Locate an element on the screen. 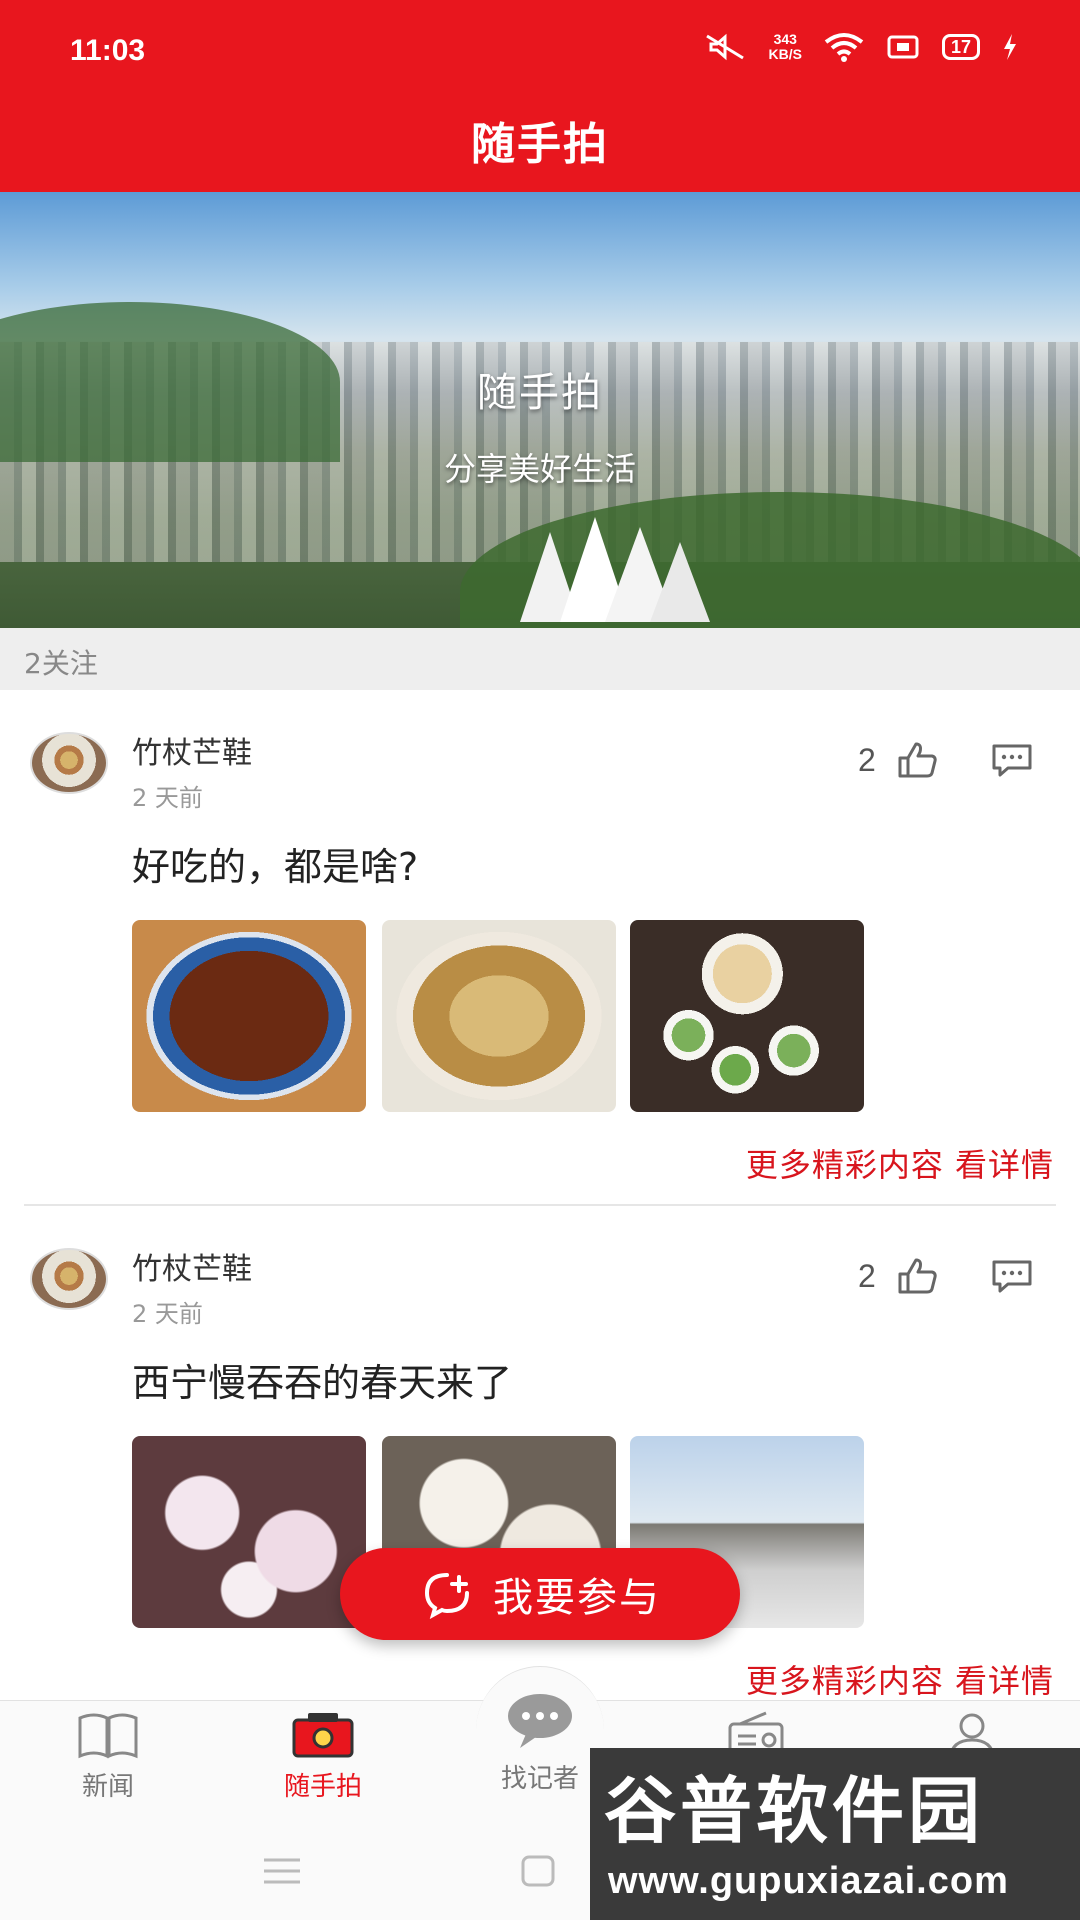 The height and width of the screenshot is (1920, 1080). participate-label: 我要参与 is located at coordinates (577, 1598).